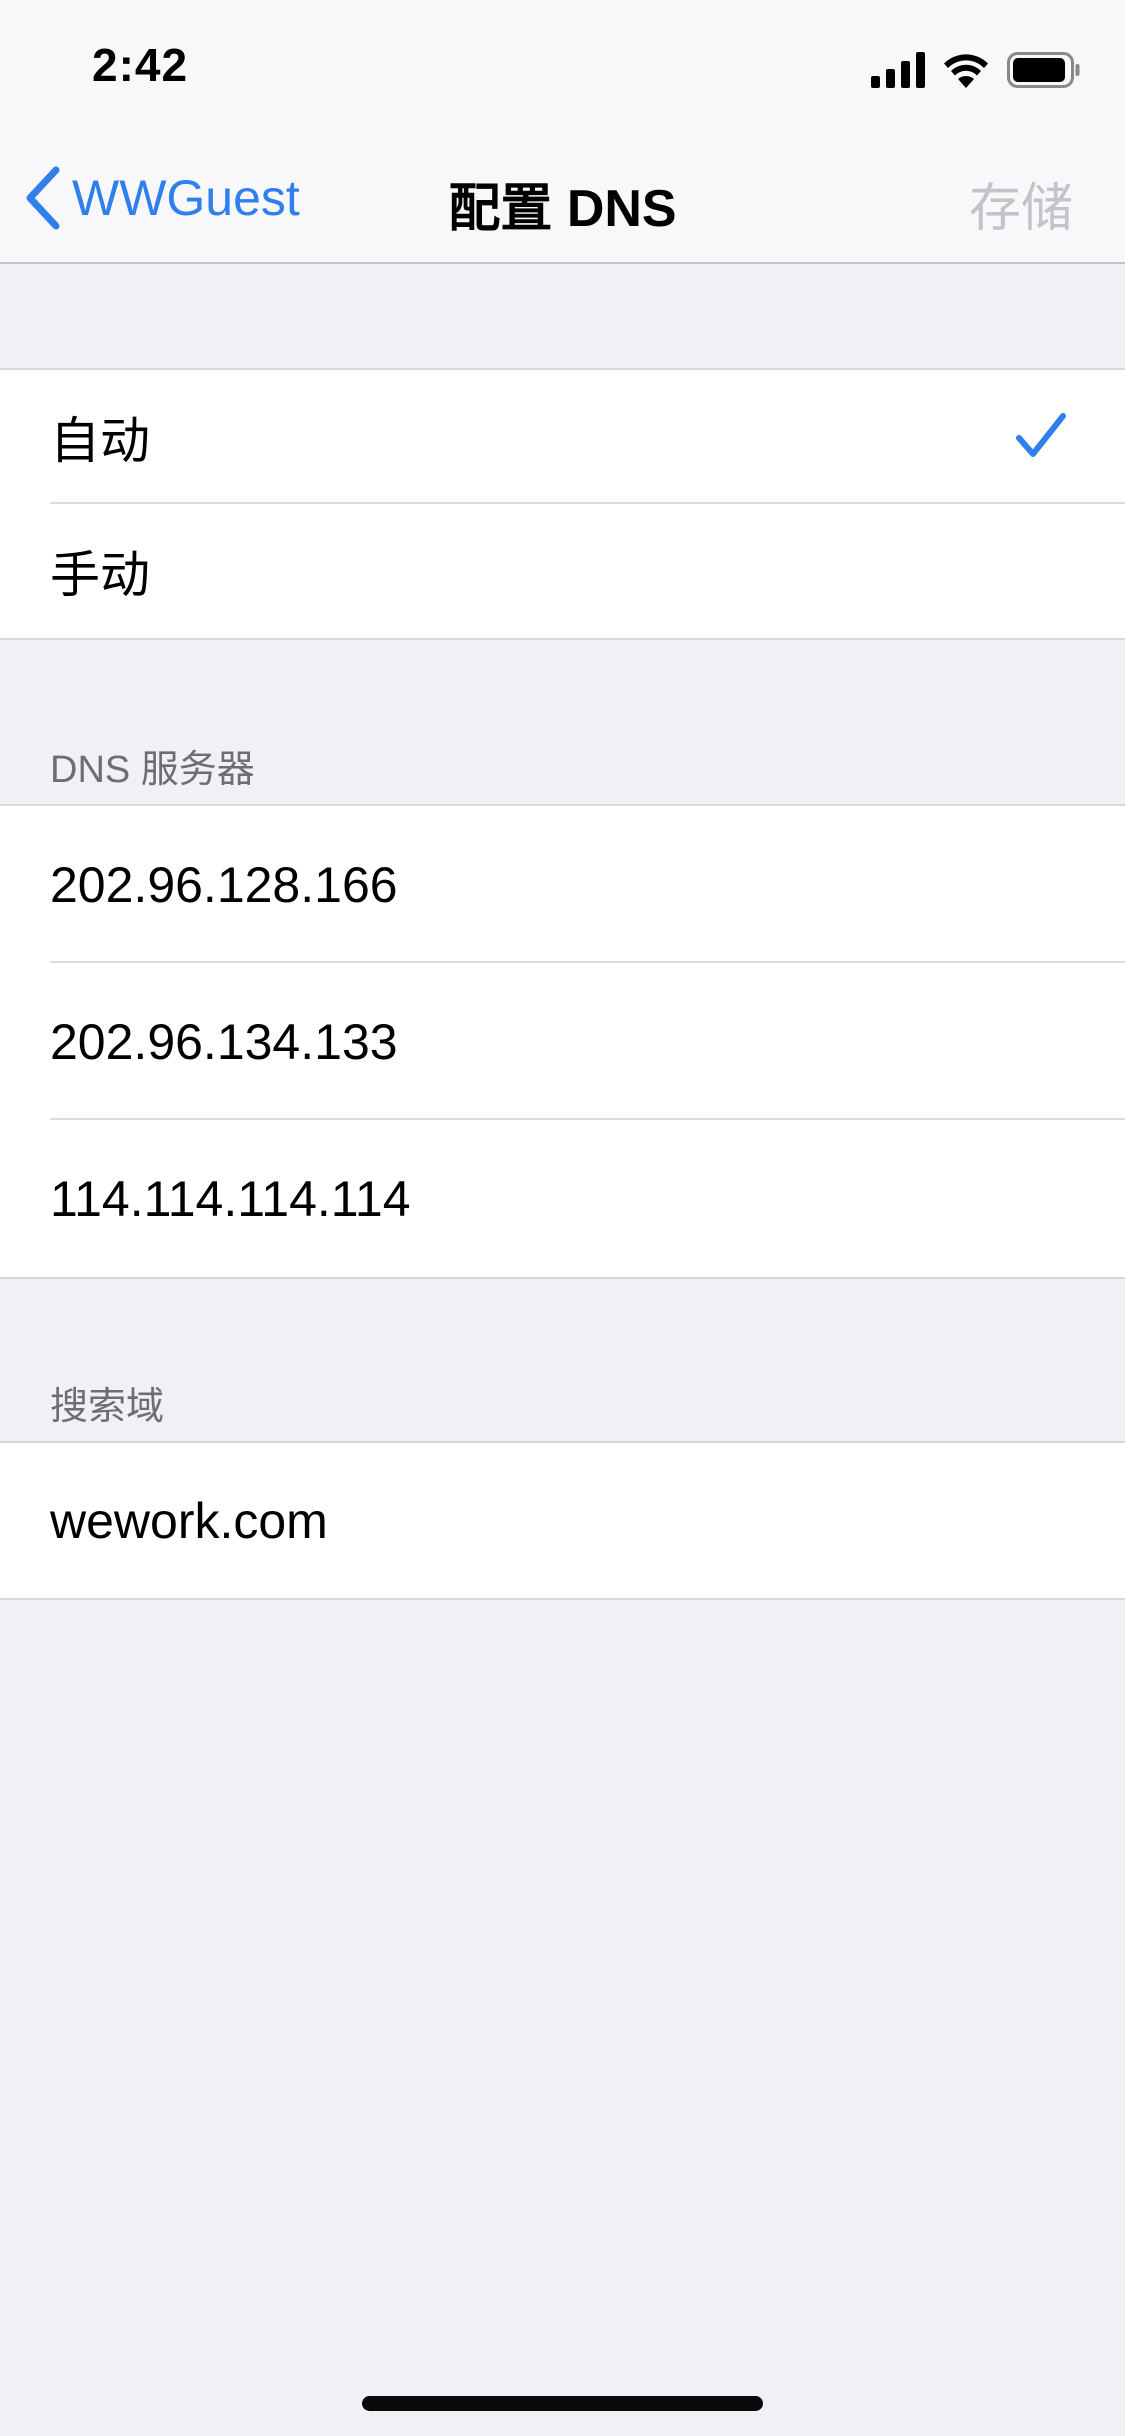  I want to click on search-domains-header: 搜索域, so click(107, 1407).